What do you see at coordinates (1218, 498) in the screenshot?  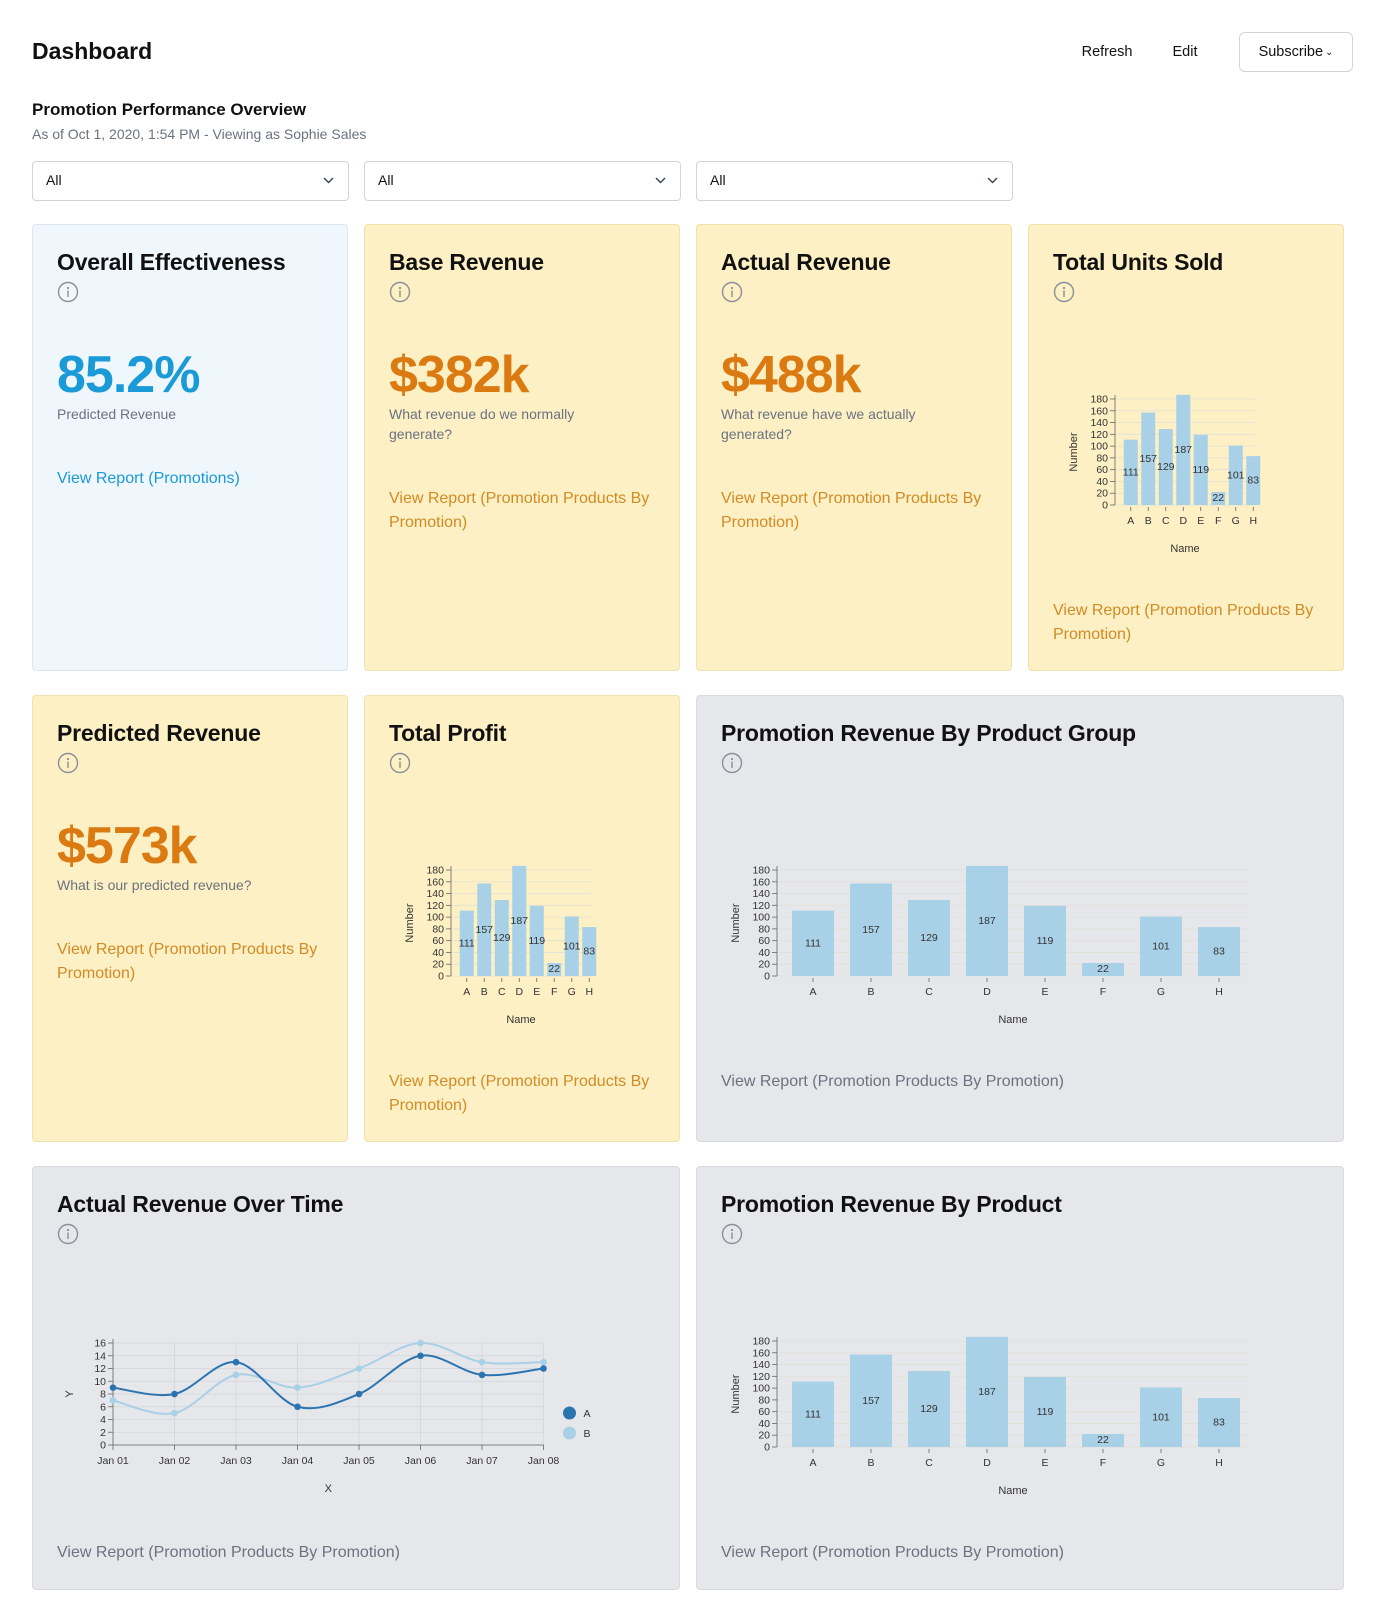 I see `data-label: 22` at bounding box center [1218, 498].